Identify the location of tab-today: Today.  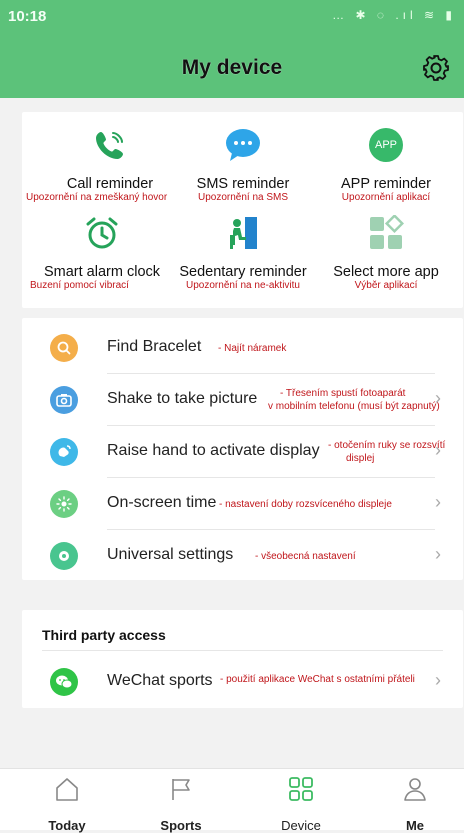
(67, 804).